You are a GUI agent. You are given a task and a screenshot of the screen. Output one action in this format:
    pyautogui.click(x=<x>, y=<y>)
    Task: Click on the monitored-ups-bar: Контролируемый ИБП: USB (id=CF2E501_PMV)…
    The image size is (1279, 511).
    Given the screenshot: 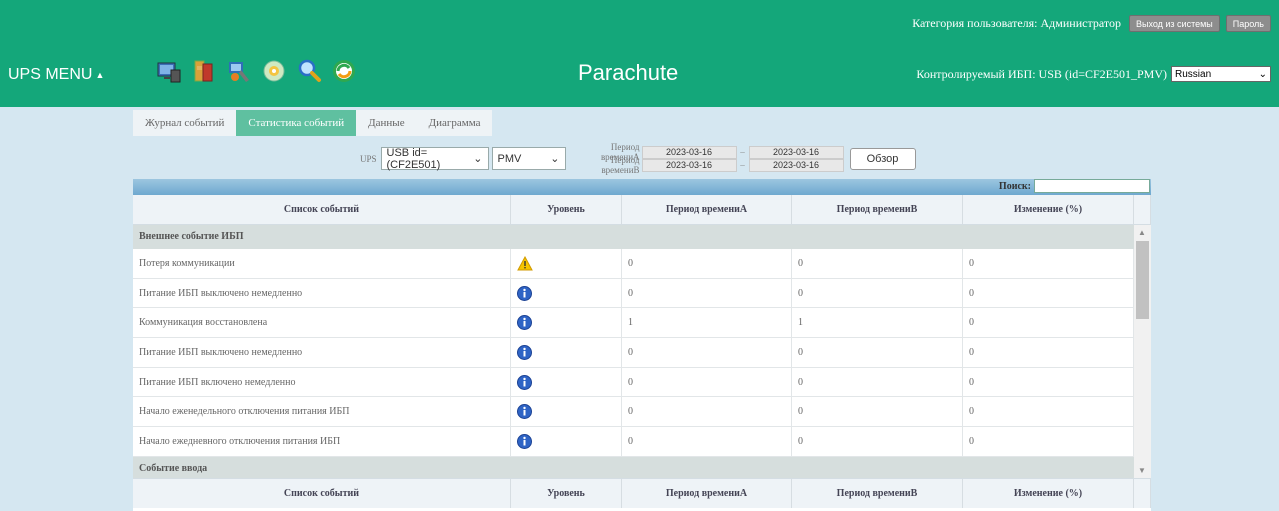 What is the action you would take?
    pyautogui.click(x=1093, y=74)
    